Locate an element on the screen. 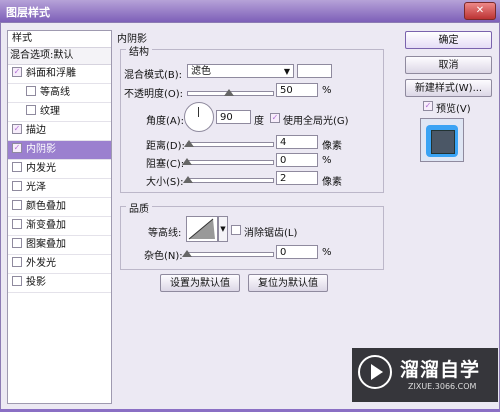 The image size is (500, 412). watermark-subtitle: ZIXUE.3066.COM is located at coordinates (442, 386).